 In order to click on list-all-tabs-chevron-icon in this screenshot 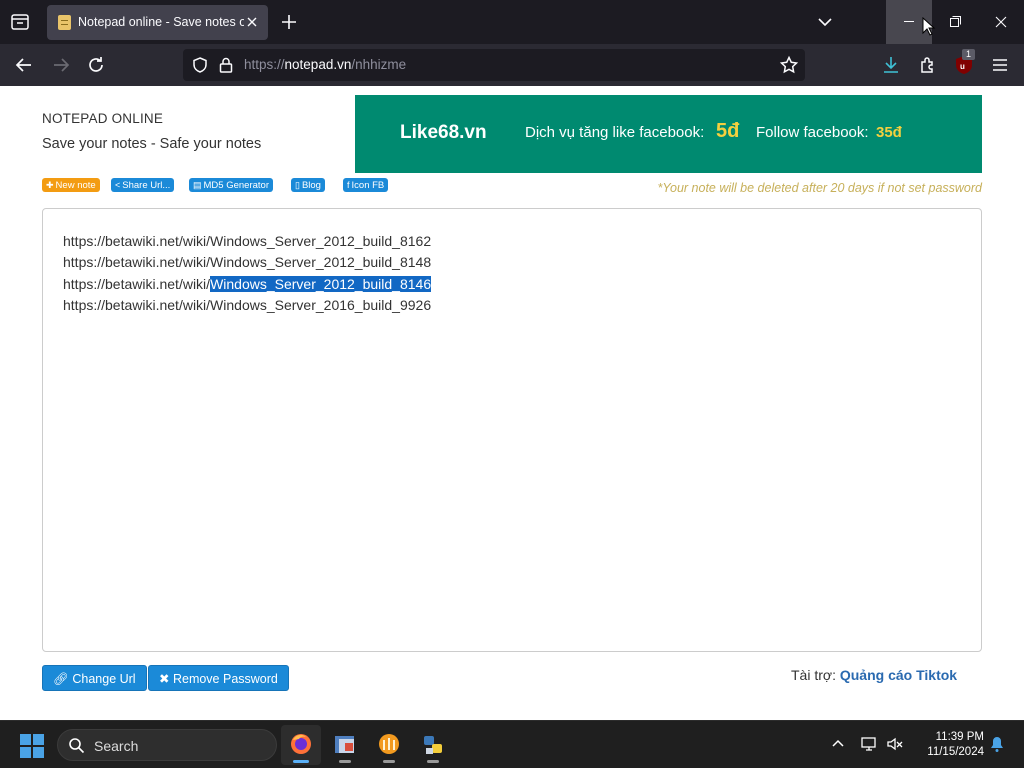, I will do `click(825, 22)`.